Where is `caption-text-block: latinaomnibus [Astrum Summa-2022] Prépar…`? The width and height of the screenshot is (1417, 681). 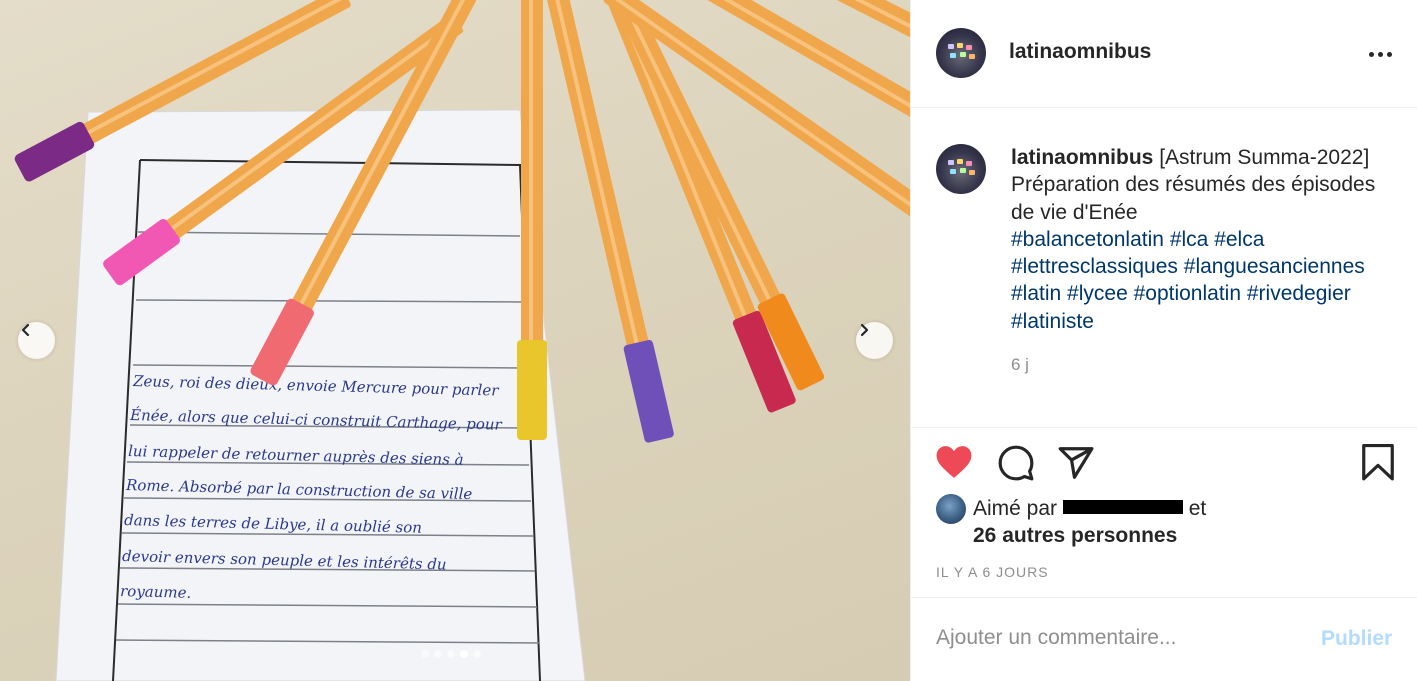 caption-text-block: latinaomnibus [Astrum Summa-2022] Prépar… is located at coordinates (1207, 239).